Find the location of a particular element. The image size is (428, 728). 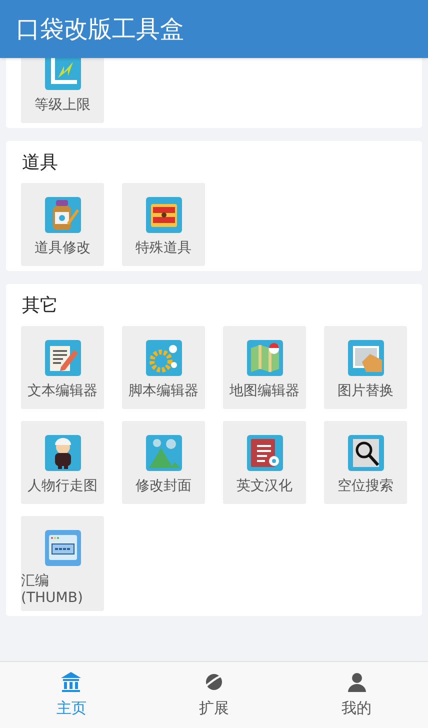

tool-tile: 图片替换 is located at coordinates (365, 367).